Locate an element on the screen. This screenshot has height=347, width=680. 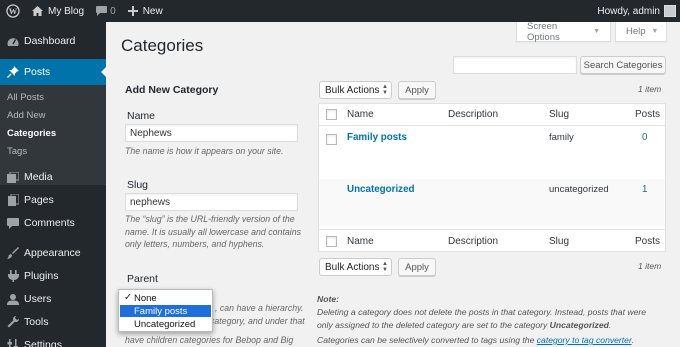
menu-label: Pages is located at coordinates (39, 200).